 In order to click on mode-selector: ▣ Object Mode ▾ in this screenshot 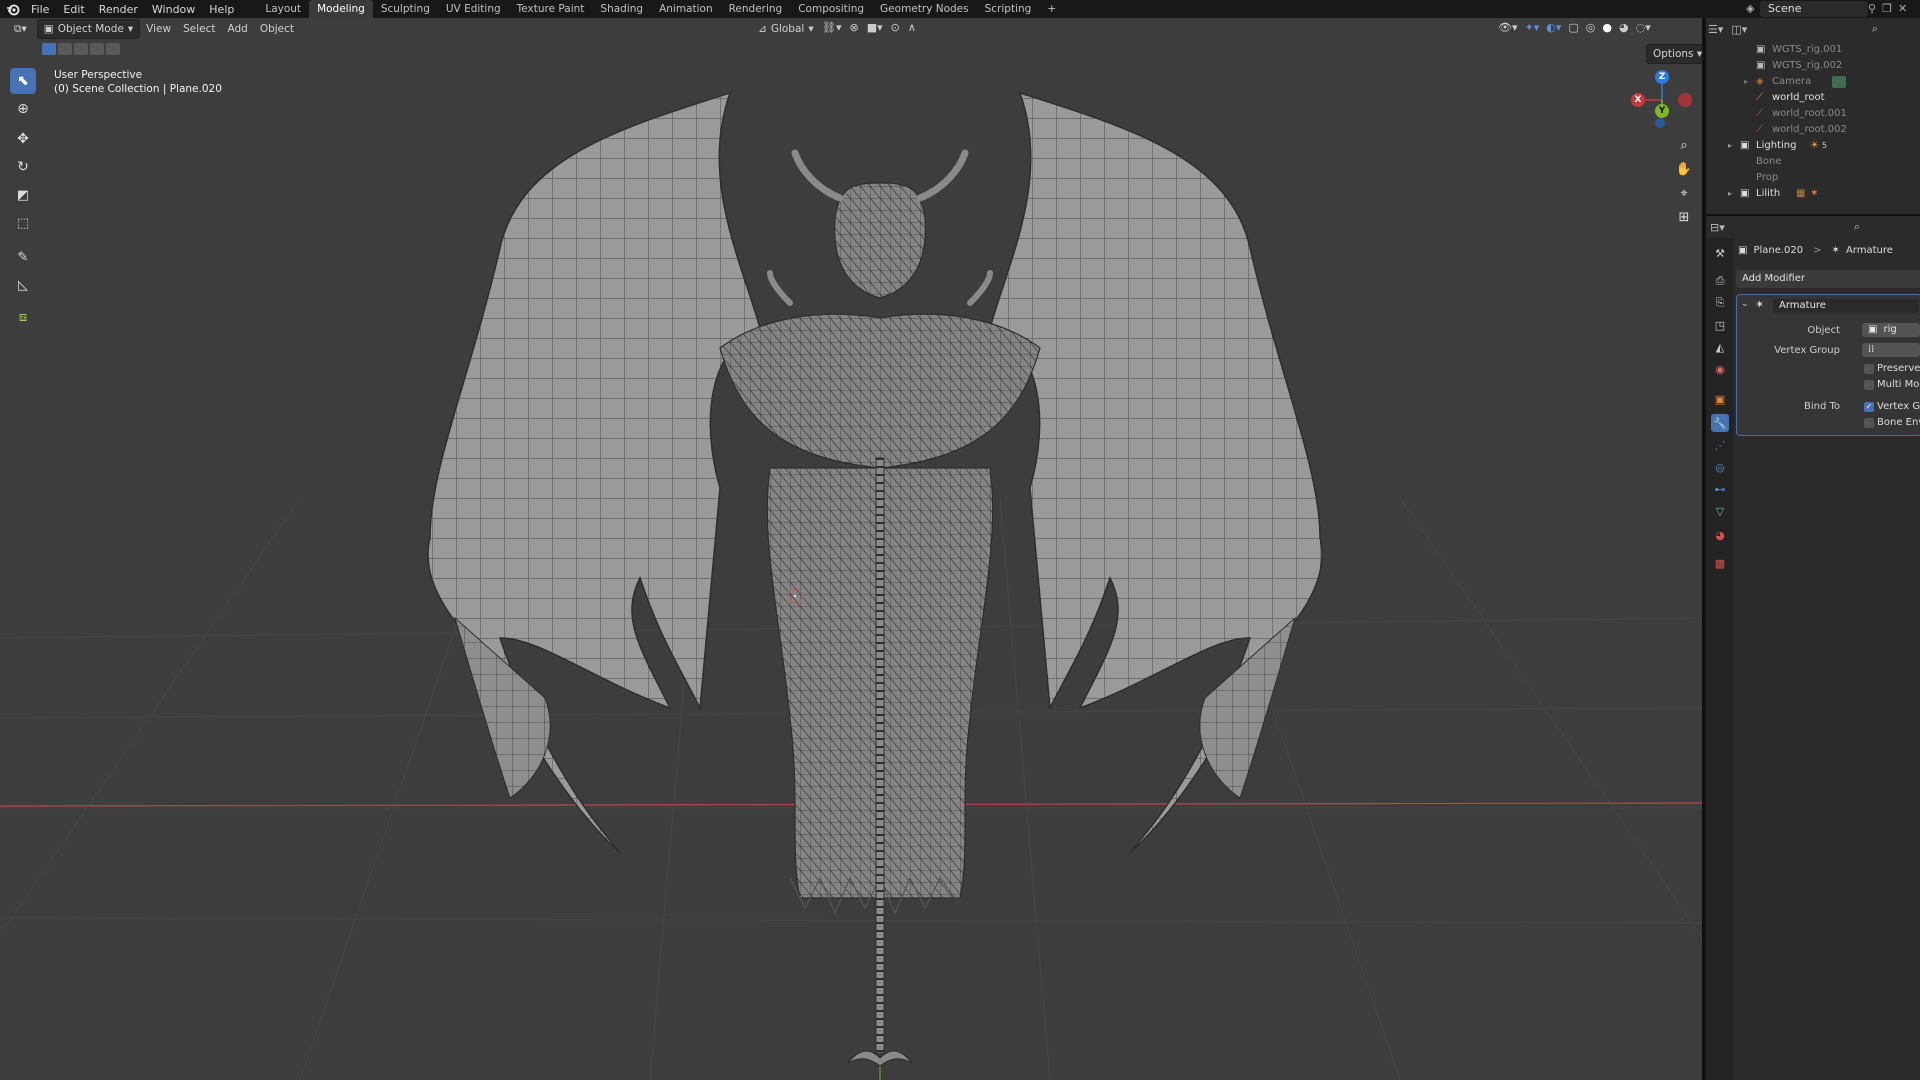, I will do `click(88, 29)`.